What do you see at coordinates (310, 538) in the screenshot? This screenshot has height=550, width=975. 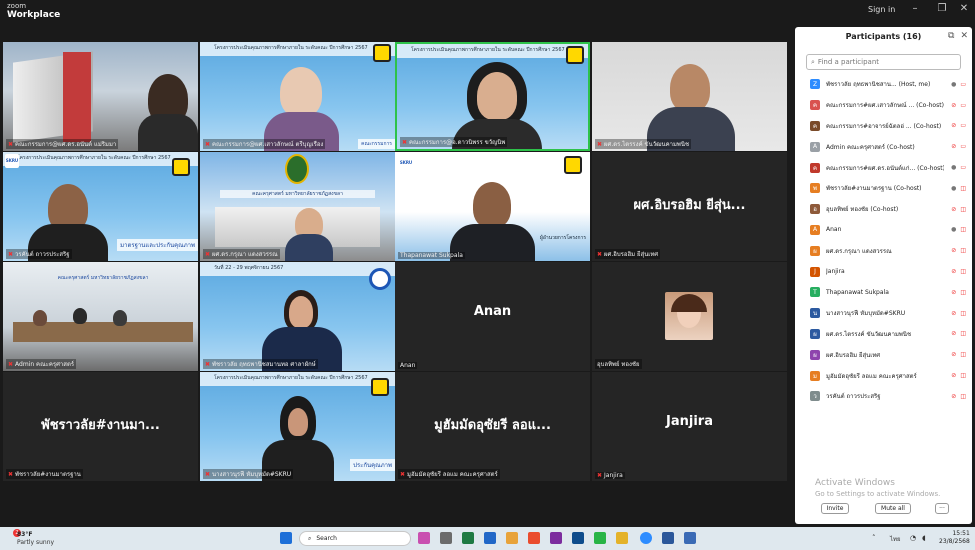 I see `search-icon: ⌕` at bounding box center [310, 538].